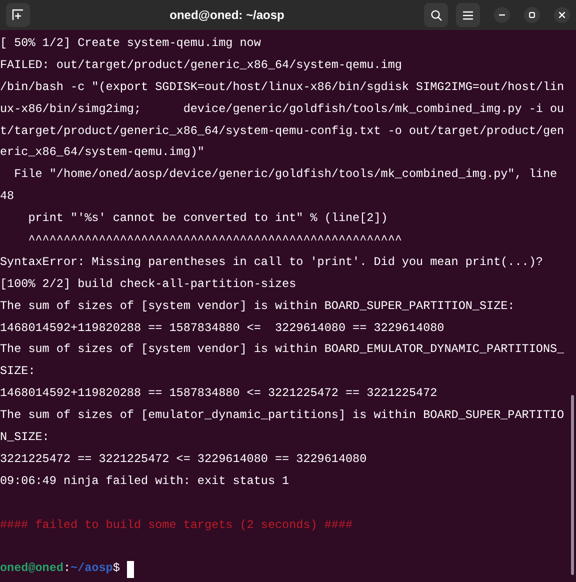 This screenshot has height=582, width=576. I want to click on search-button, so click(436, 15).